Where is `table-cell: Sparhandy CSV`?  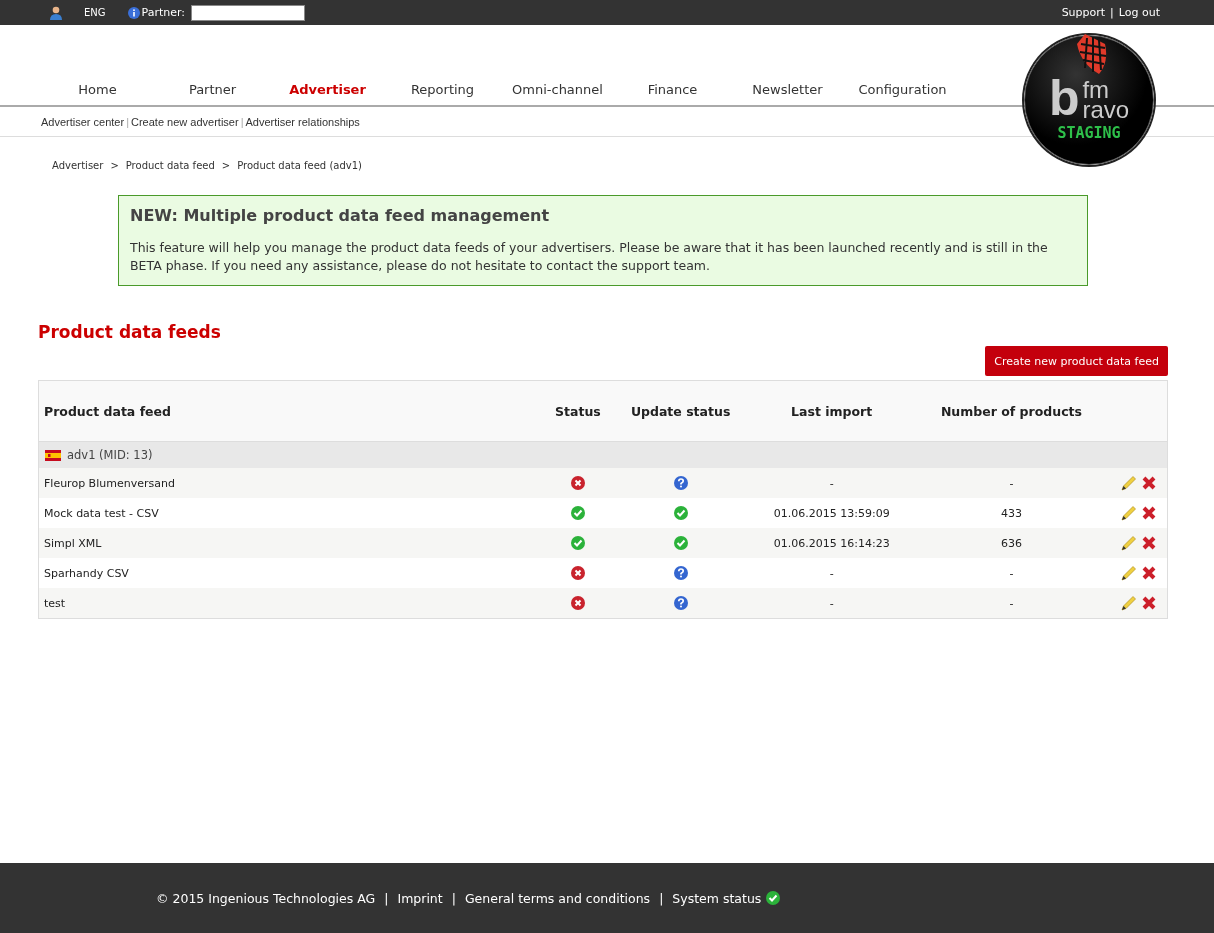 table-cell: Sparhandy CSV is located at coordinates (86, 573).